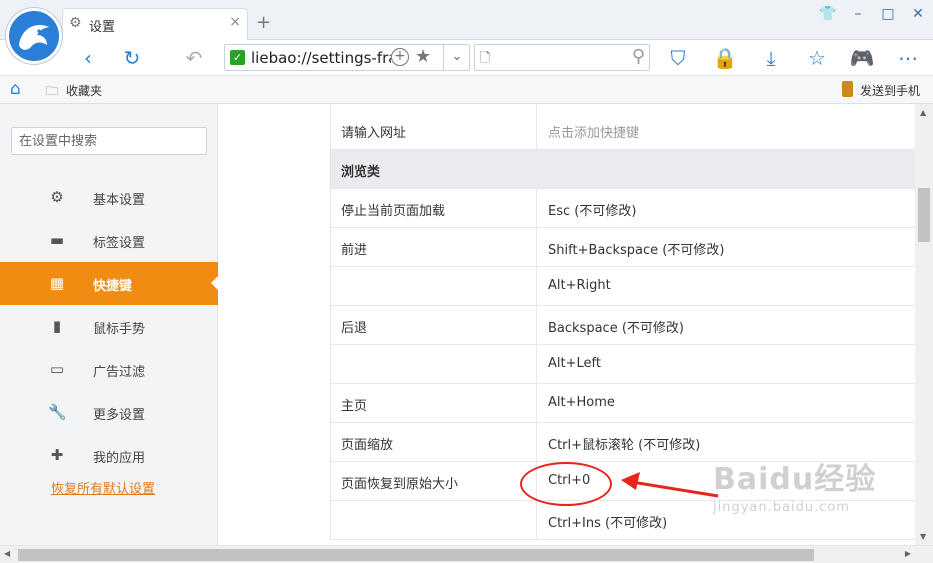  Describe the element at coordinates (670, 485) in the screenshot. I see `annotation-arrow` at that location.